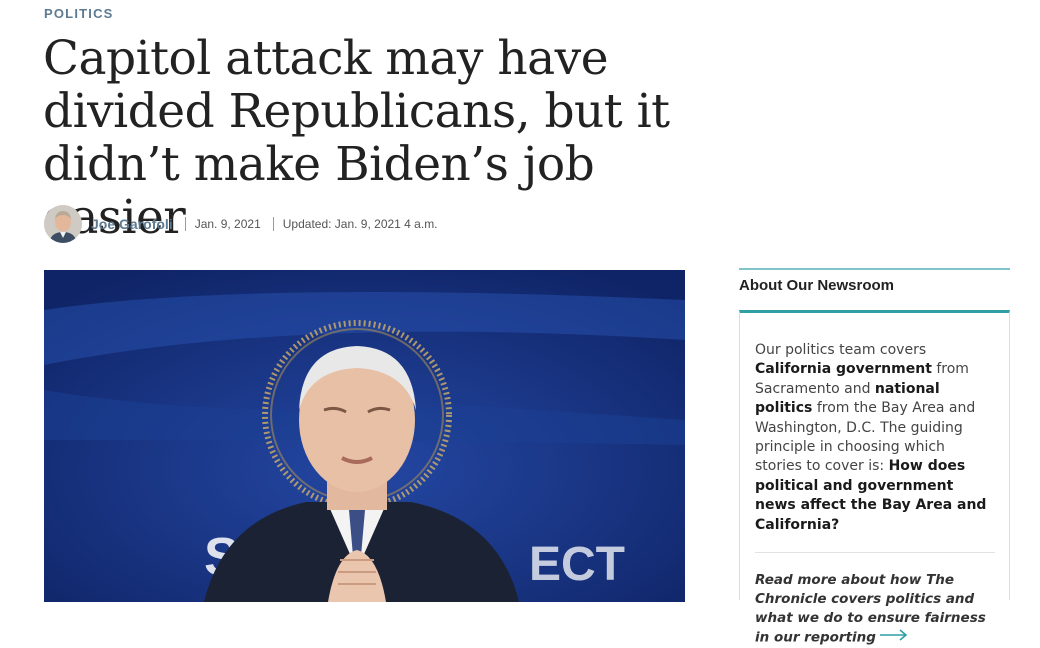  I want to click on author-portrait-image, so click(63, 224).